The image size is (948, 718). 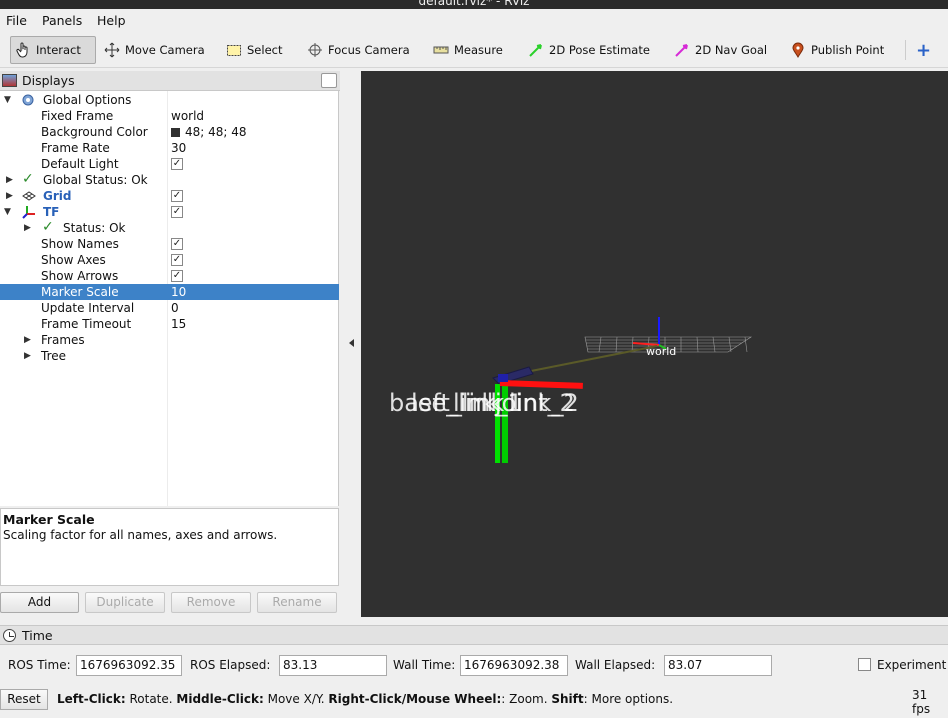 I want to click on tree-row-show-arrows: Show Arrows ✓, so click(x=169, y=276).